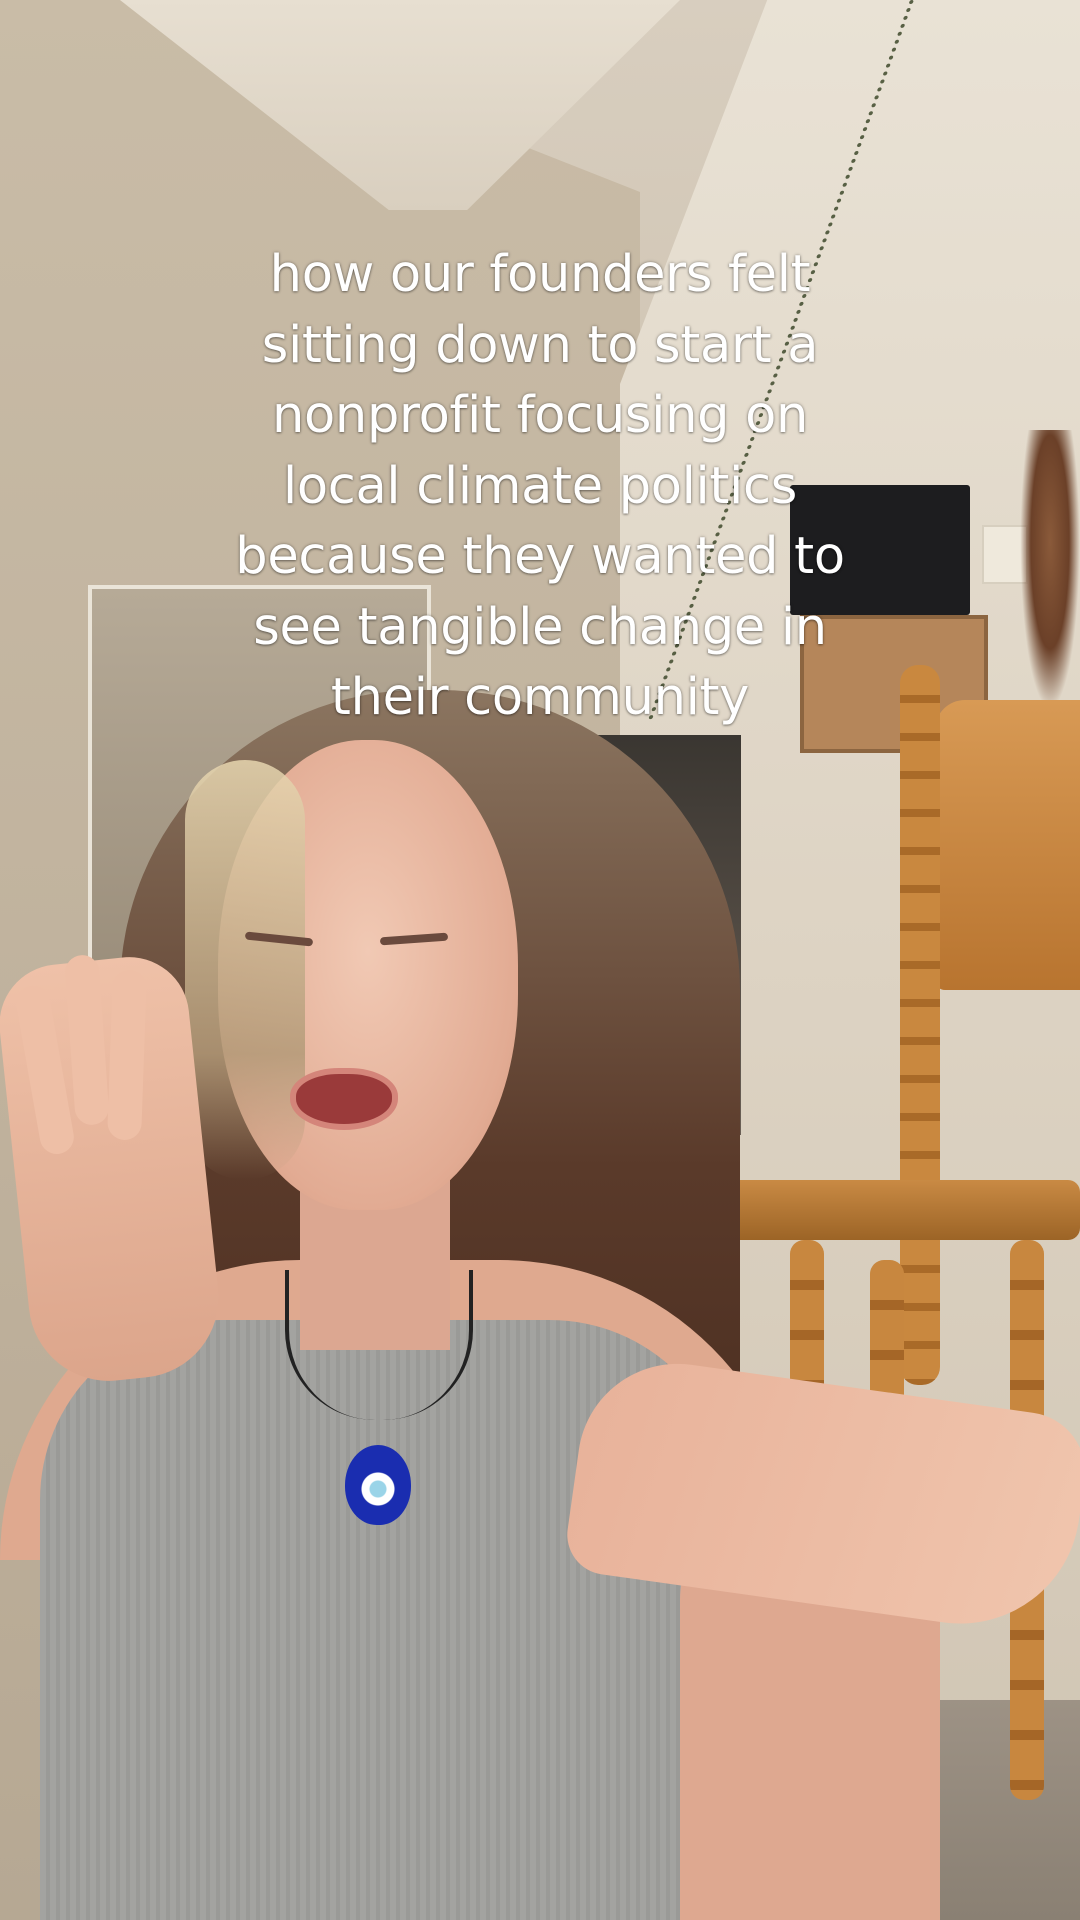 The image size is (1080, 1920). I want to click on chair-post, so click(920, 1025).